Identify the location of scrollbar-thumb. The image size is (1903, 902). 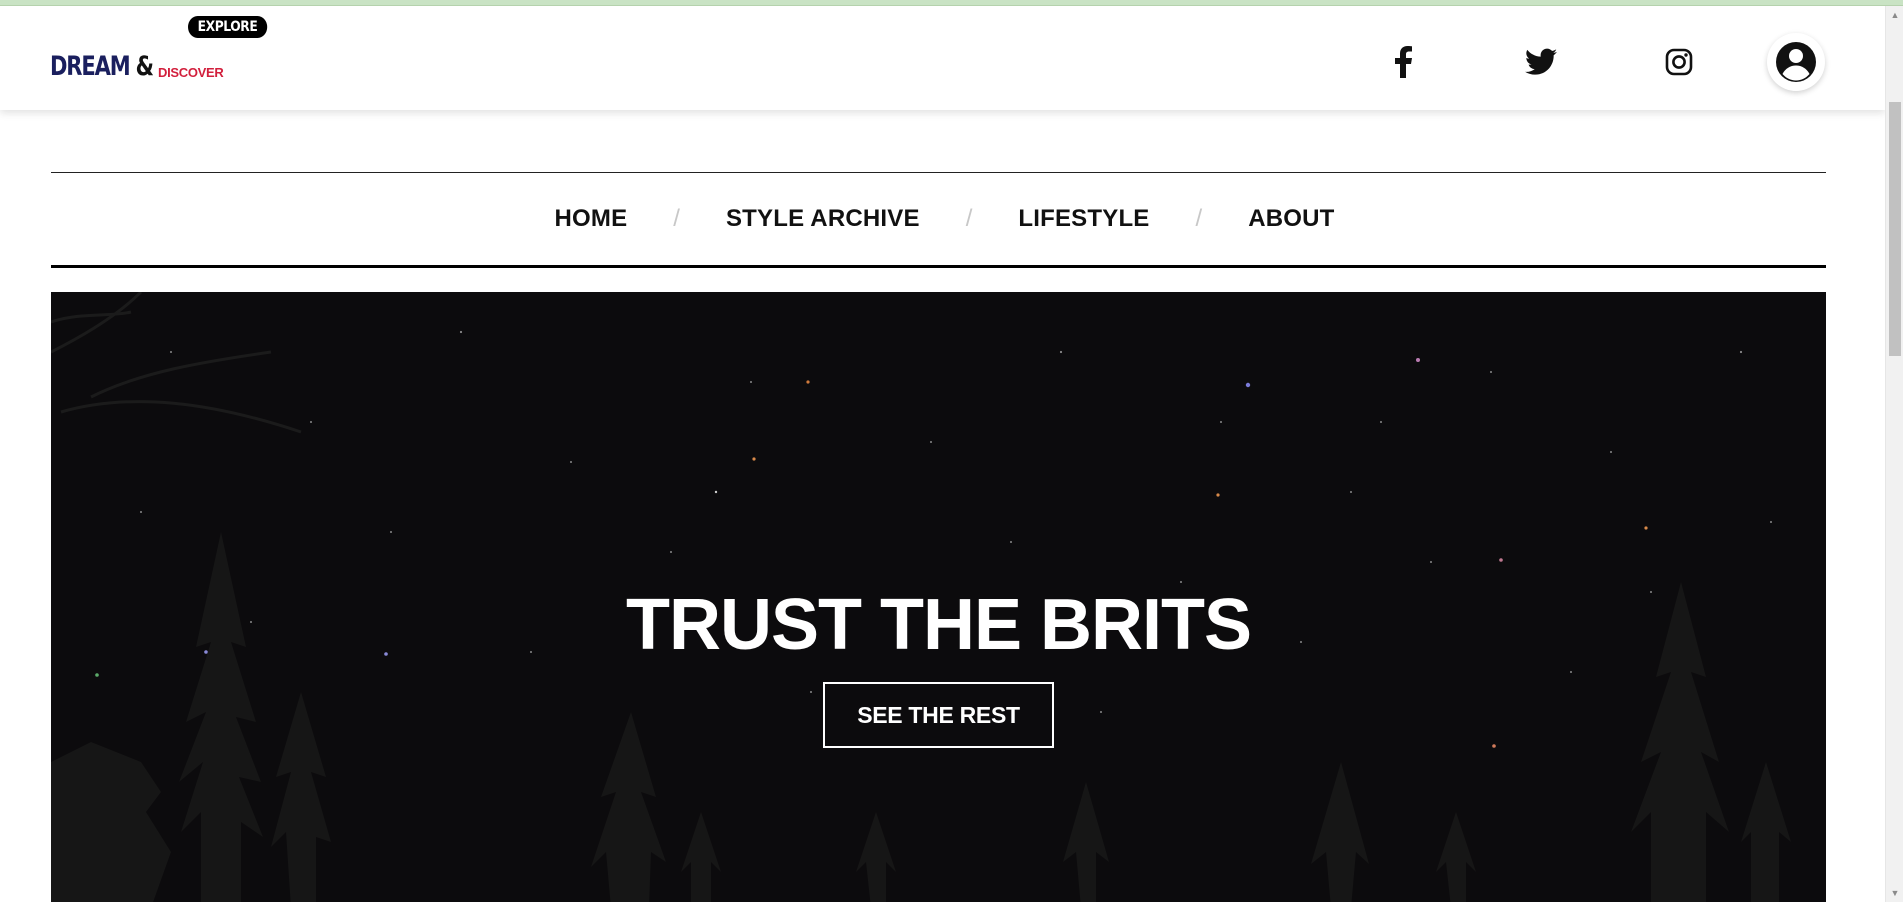
(1895, 229).